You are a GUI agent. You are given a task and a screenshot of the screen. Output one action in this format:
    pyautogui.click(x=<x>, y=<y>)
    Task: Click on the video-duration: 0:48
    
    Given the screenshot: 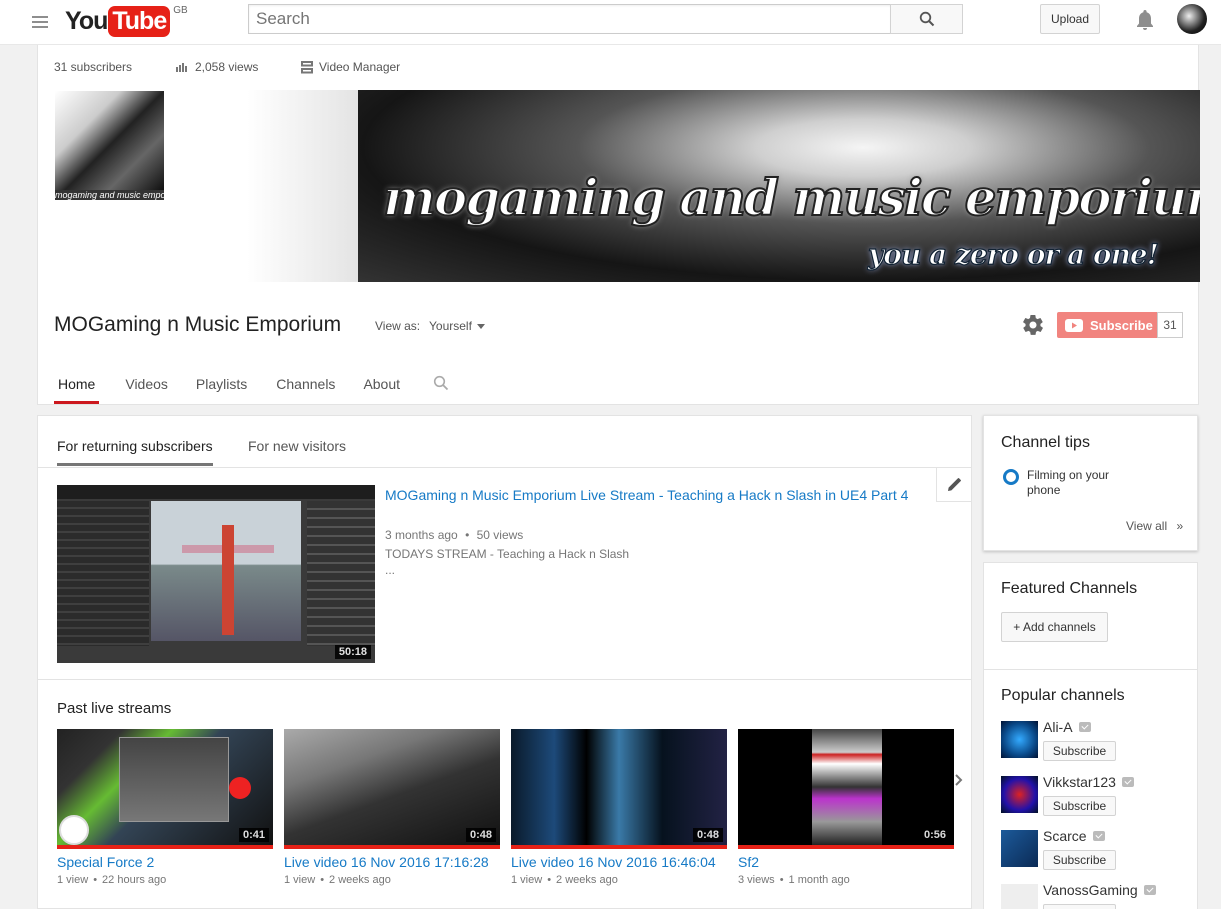 What is the action you would take?
    pyautogui.click(x=707, y=835)
    